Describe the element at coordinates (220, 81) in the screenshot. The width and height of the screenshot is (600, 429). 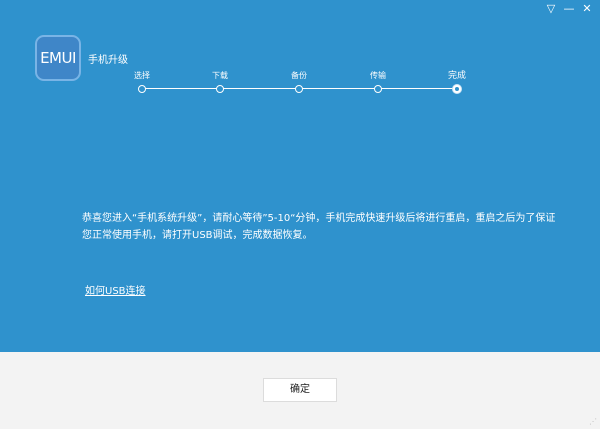
I see `step-download: 下载` at that location.